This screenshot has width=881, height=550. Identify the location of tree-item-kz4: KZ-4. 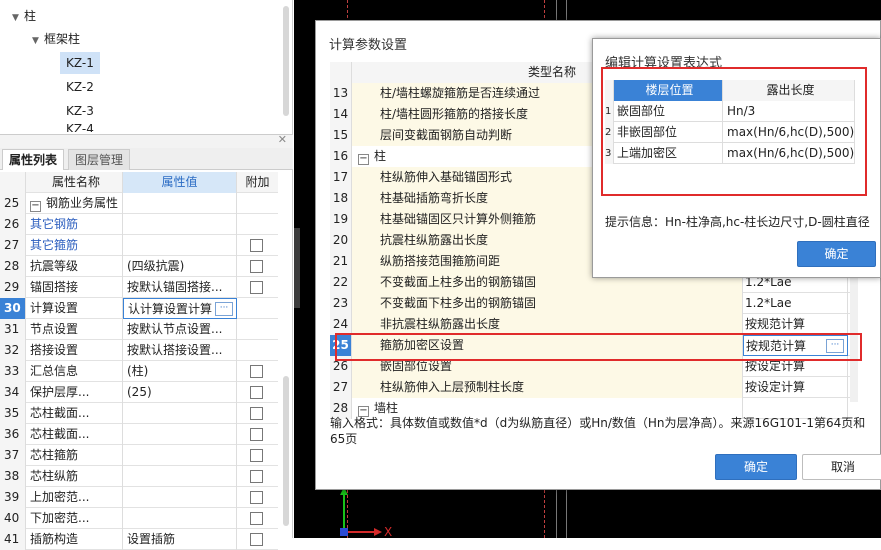
(80, 127).